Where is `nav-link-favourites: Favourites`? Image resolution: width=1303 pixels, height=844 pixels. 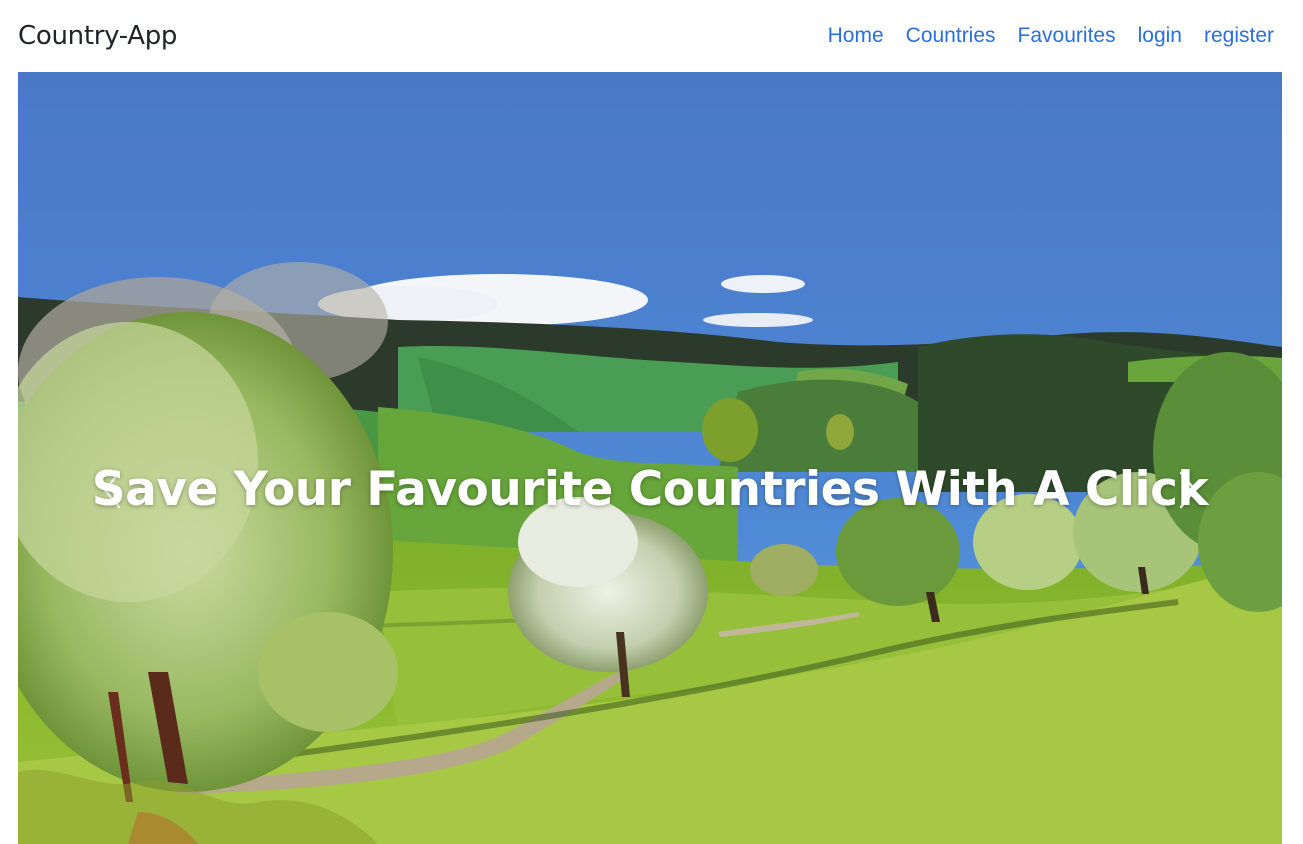 nav-link-favourites: Favourites is located at coordinates (1067, 36).